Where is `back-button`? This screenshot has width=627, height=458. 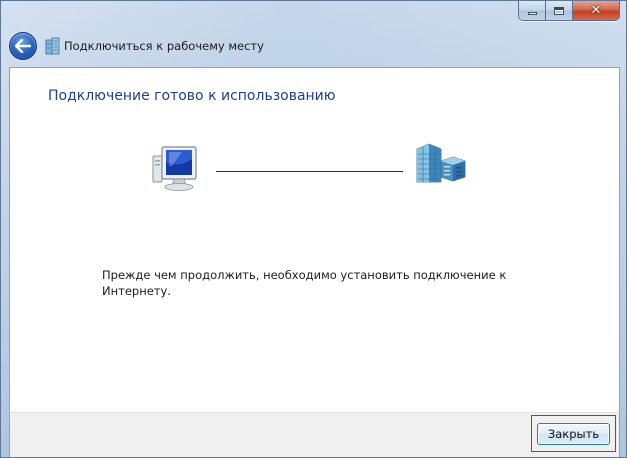 back-button is located at coordinates (23, 46).